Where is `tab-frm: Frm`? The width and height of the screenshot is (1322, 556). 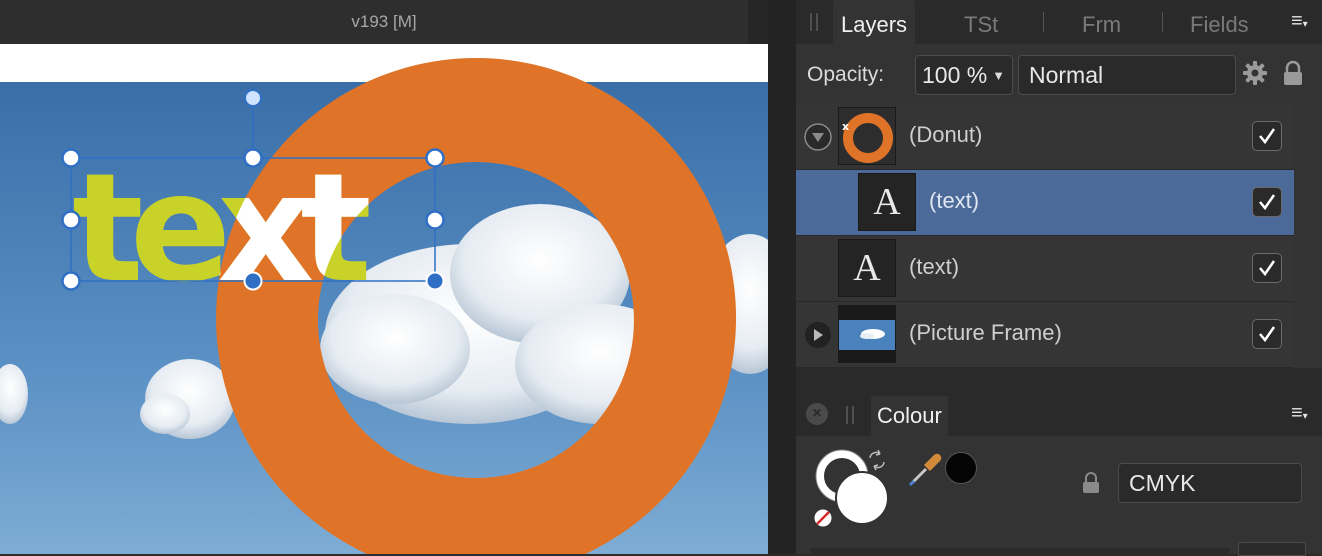
tab-frm: Frm is located at coordinates (1101, 22).